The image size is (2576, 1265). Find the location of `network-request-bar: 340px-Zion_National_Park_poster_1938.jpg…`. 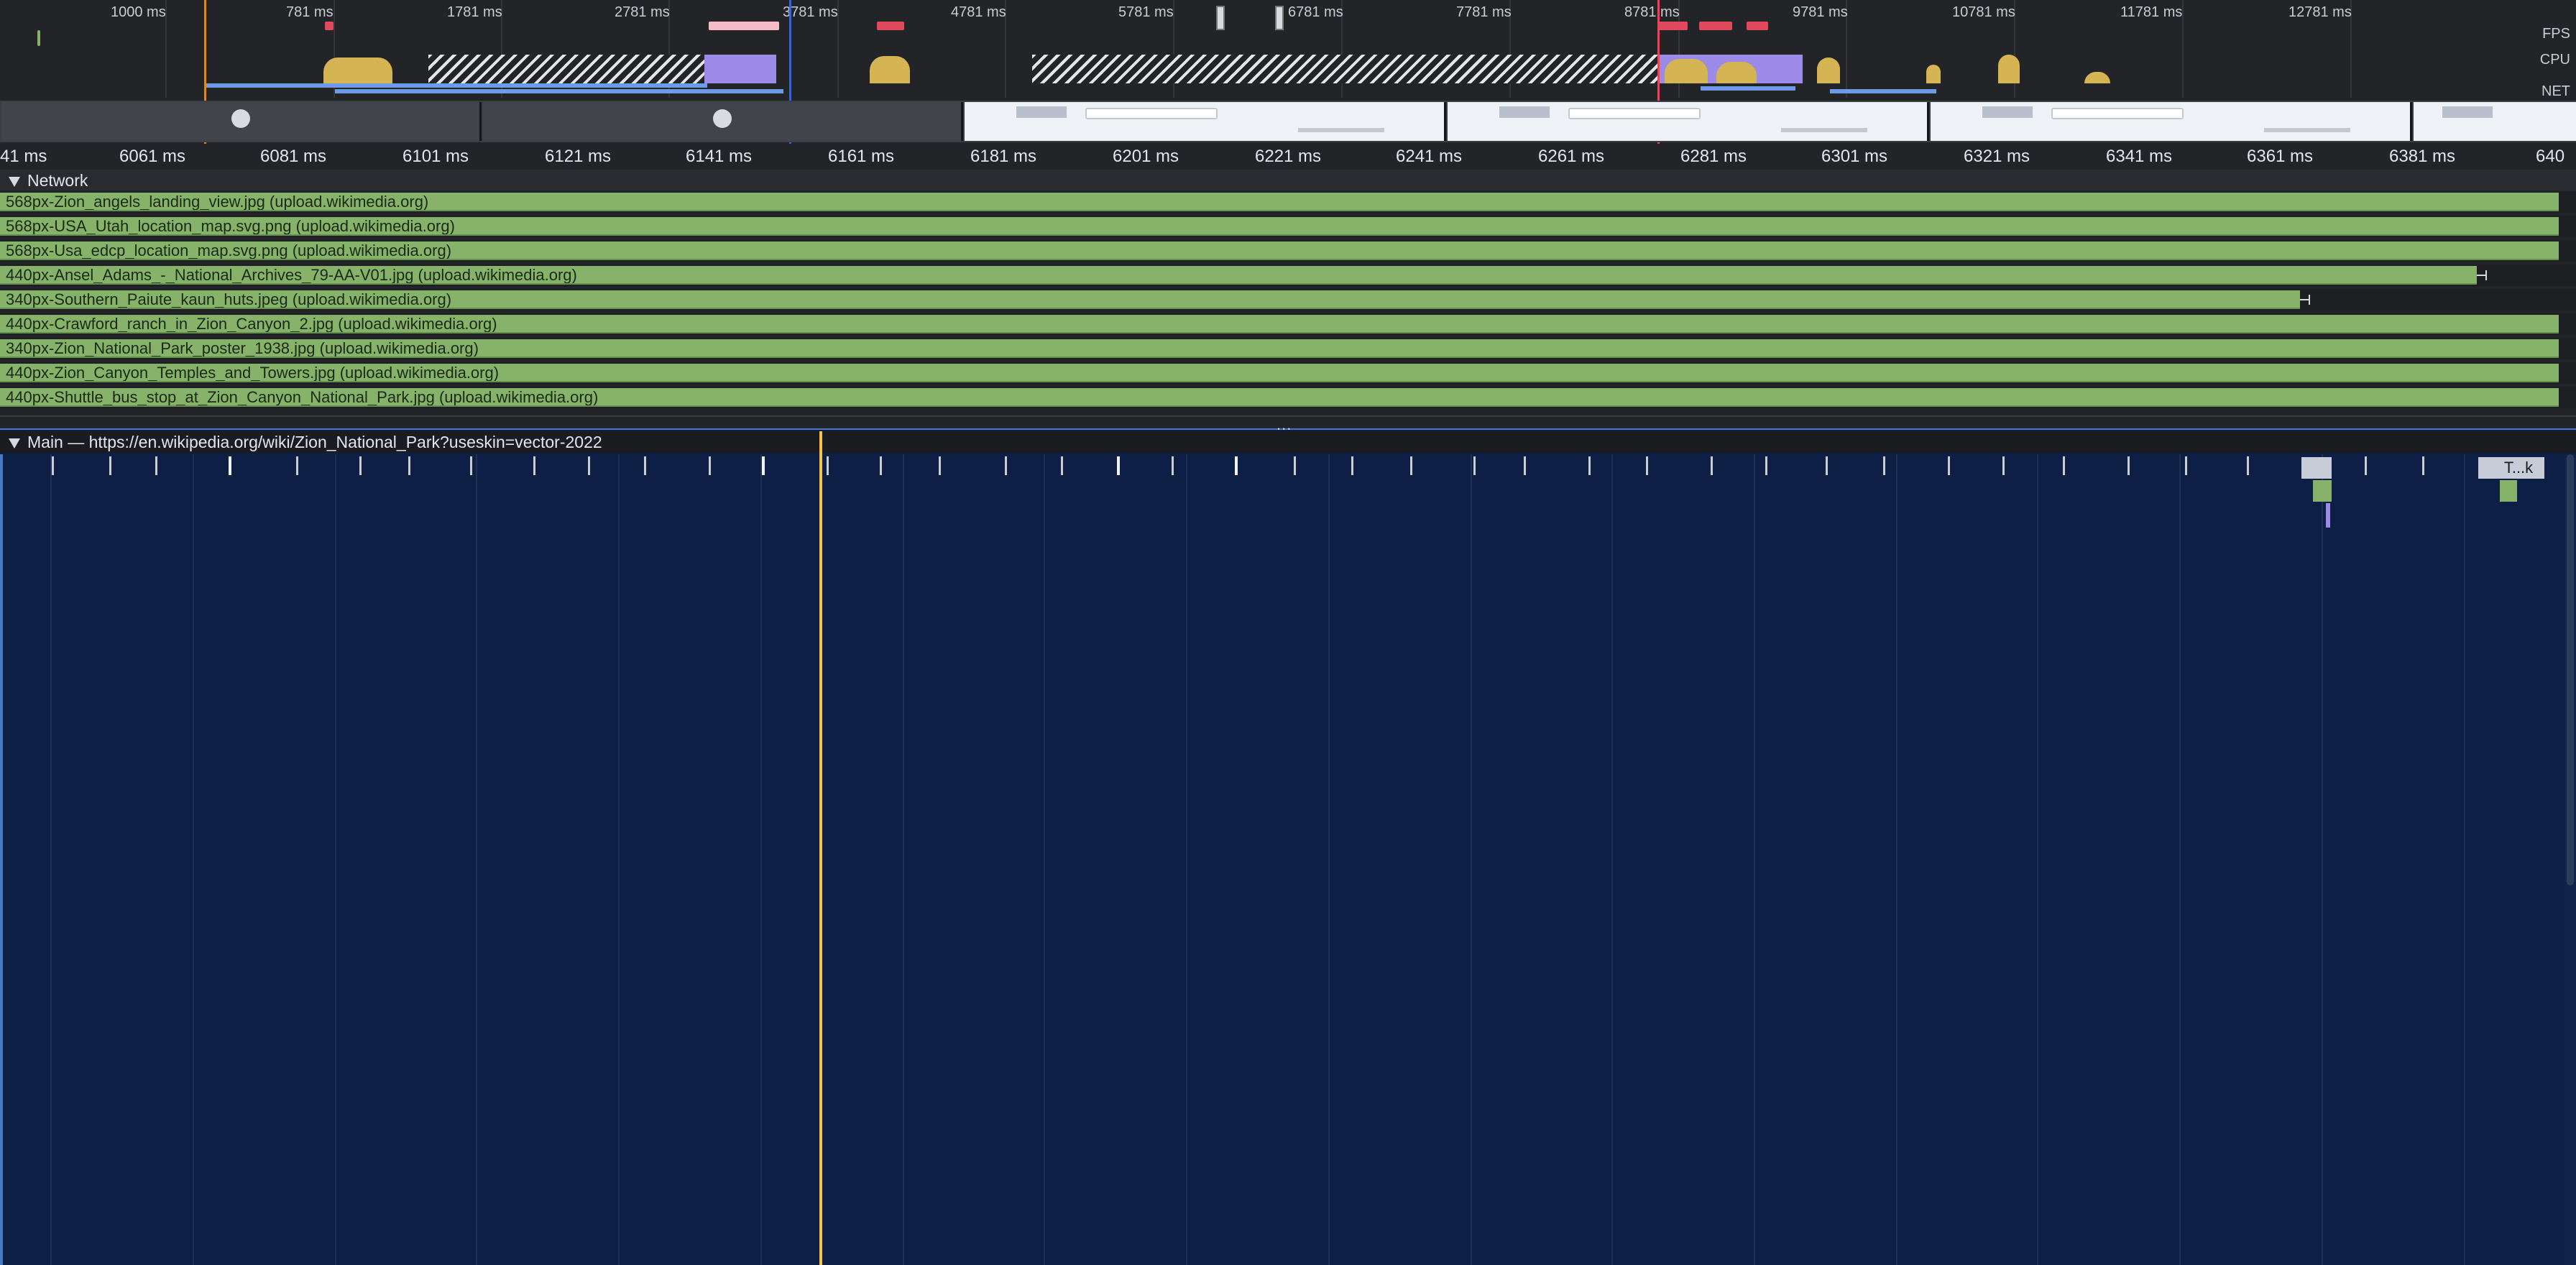

network-request-bar: 340px-Zion_National_Park_poster_1938.jpg… is located at coordinates (1279, 348).